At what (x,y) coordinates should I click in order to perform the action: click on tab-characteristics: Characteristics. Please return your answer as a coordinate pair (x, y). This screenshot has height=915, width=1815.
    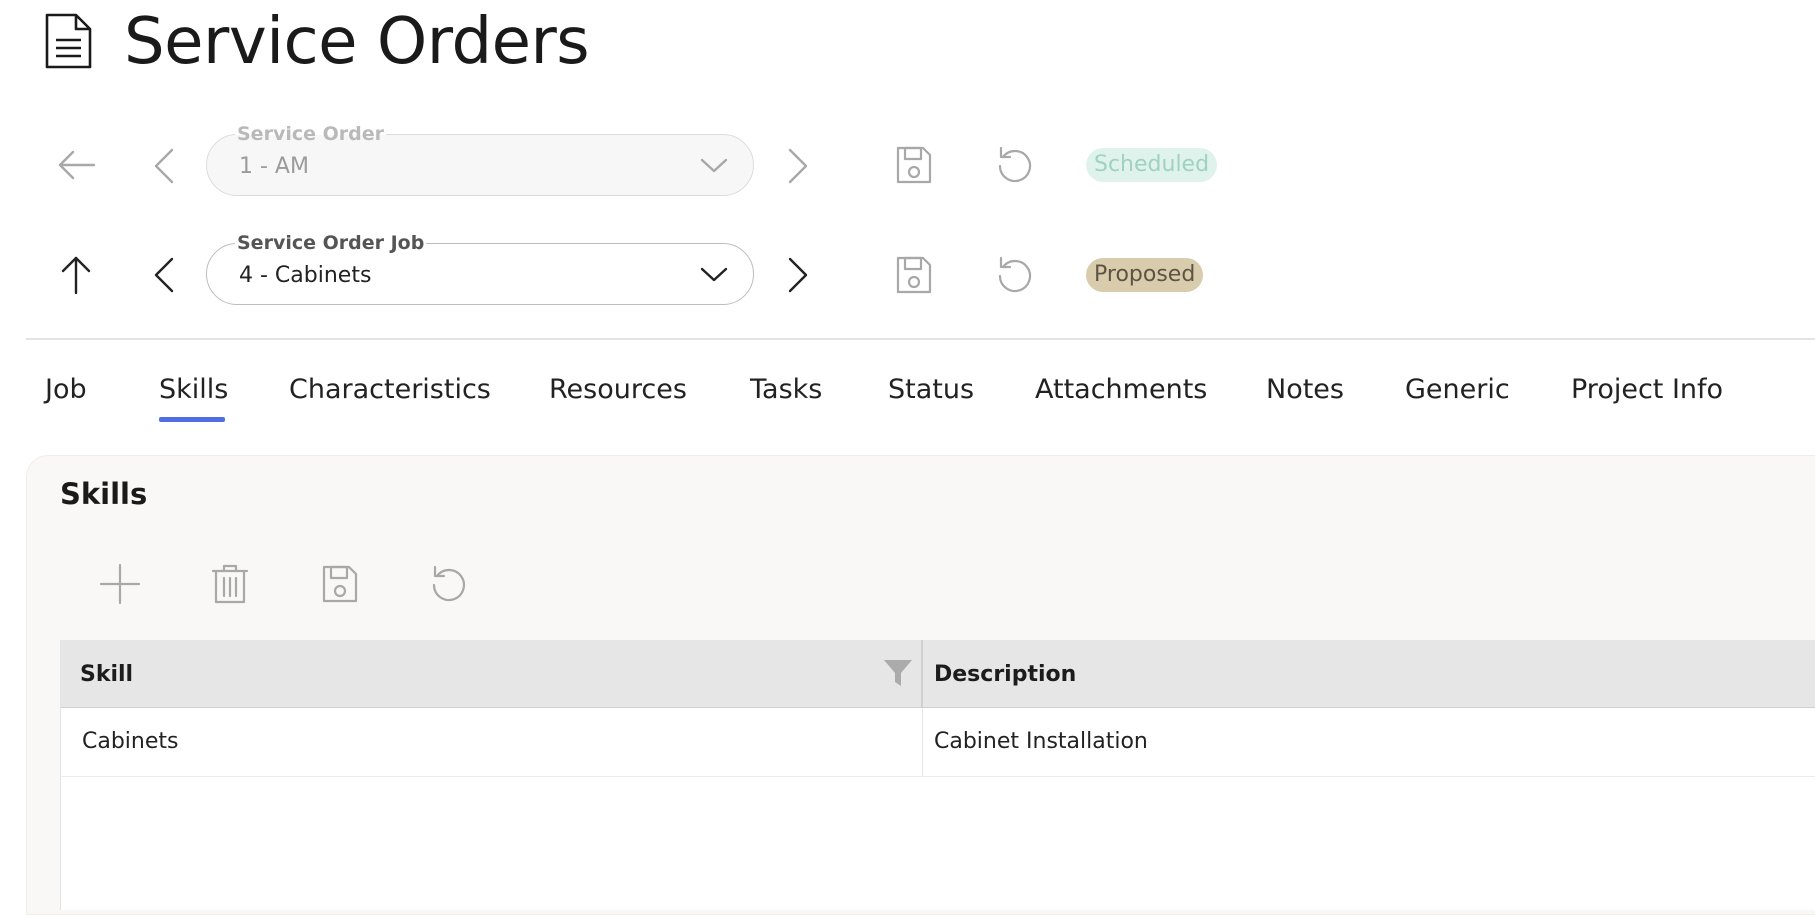
    Looking at the image, I should click on (390, 390).